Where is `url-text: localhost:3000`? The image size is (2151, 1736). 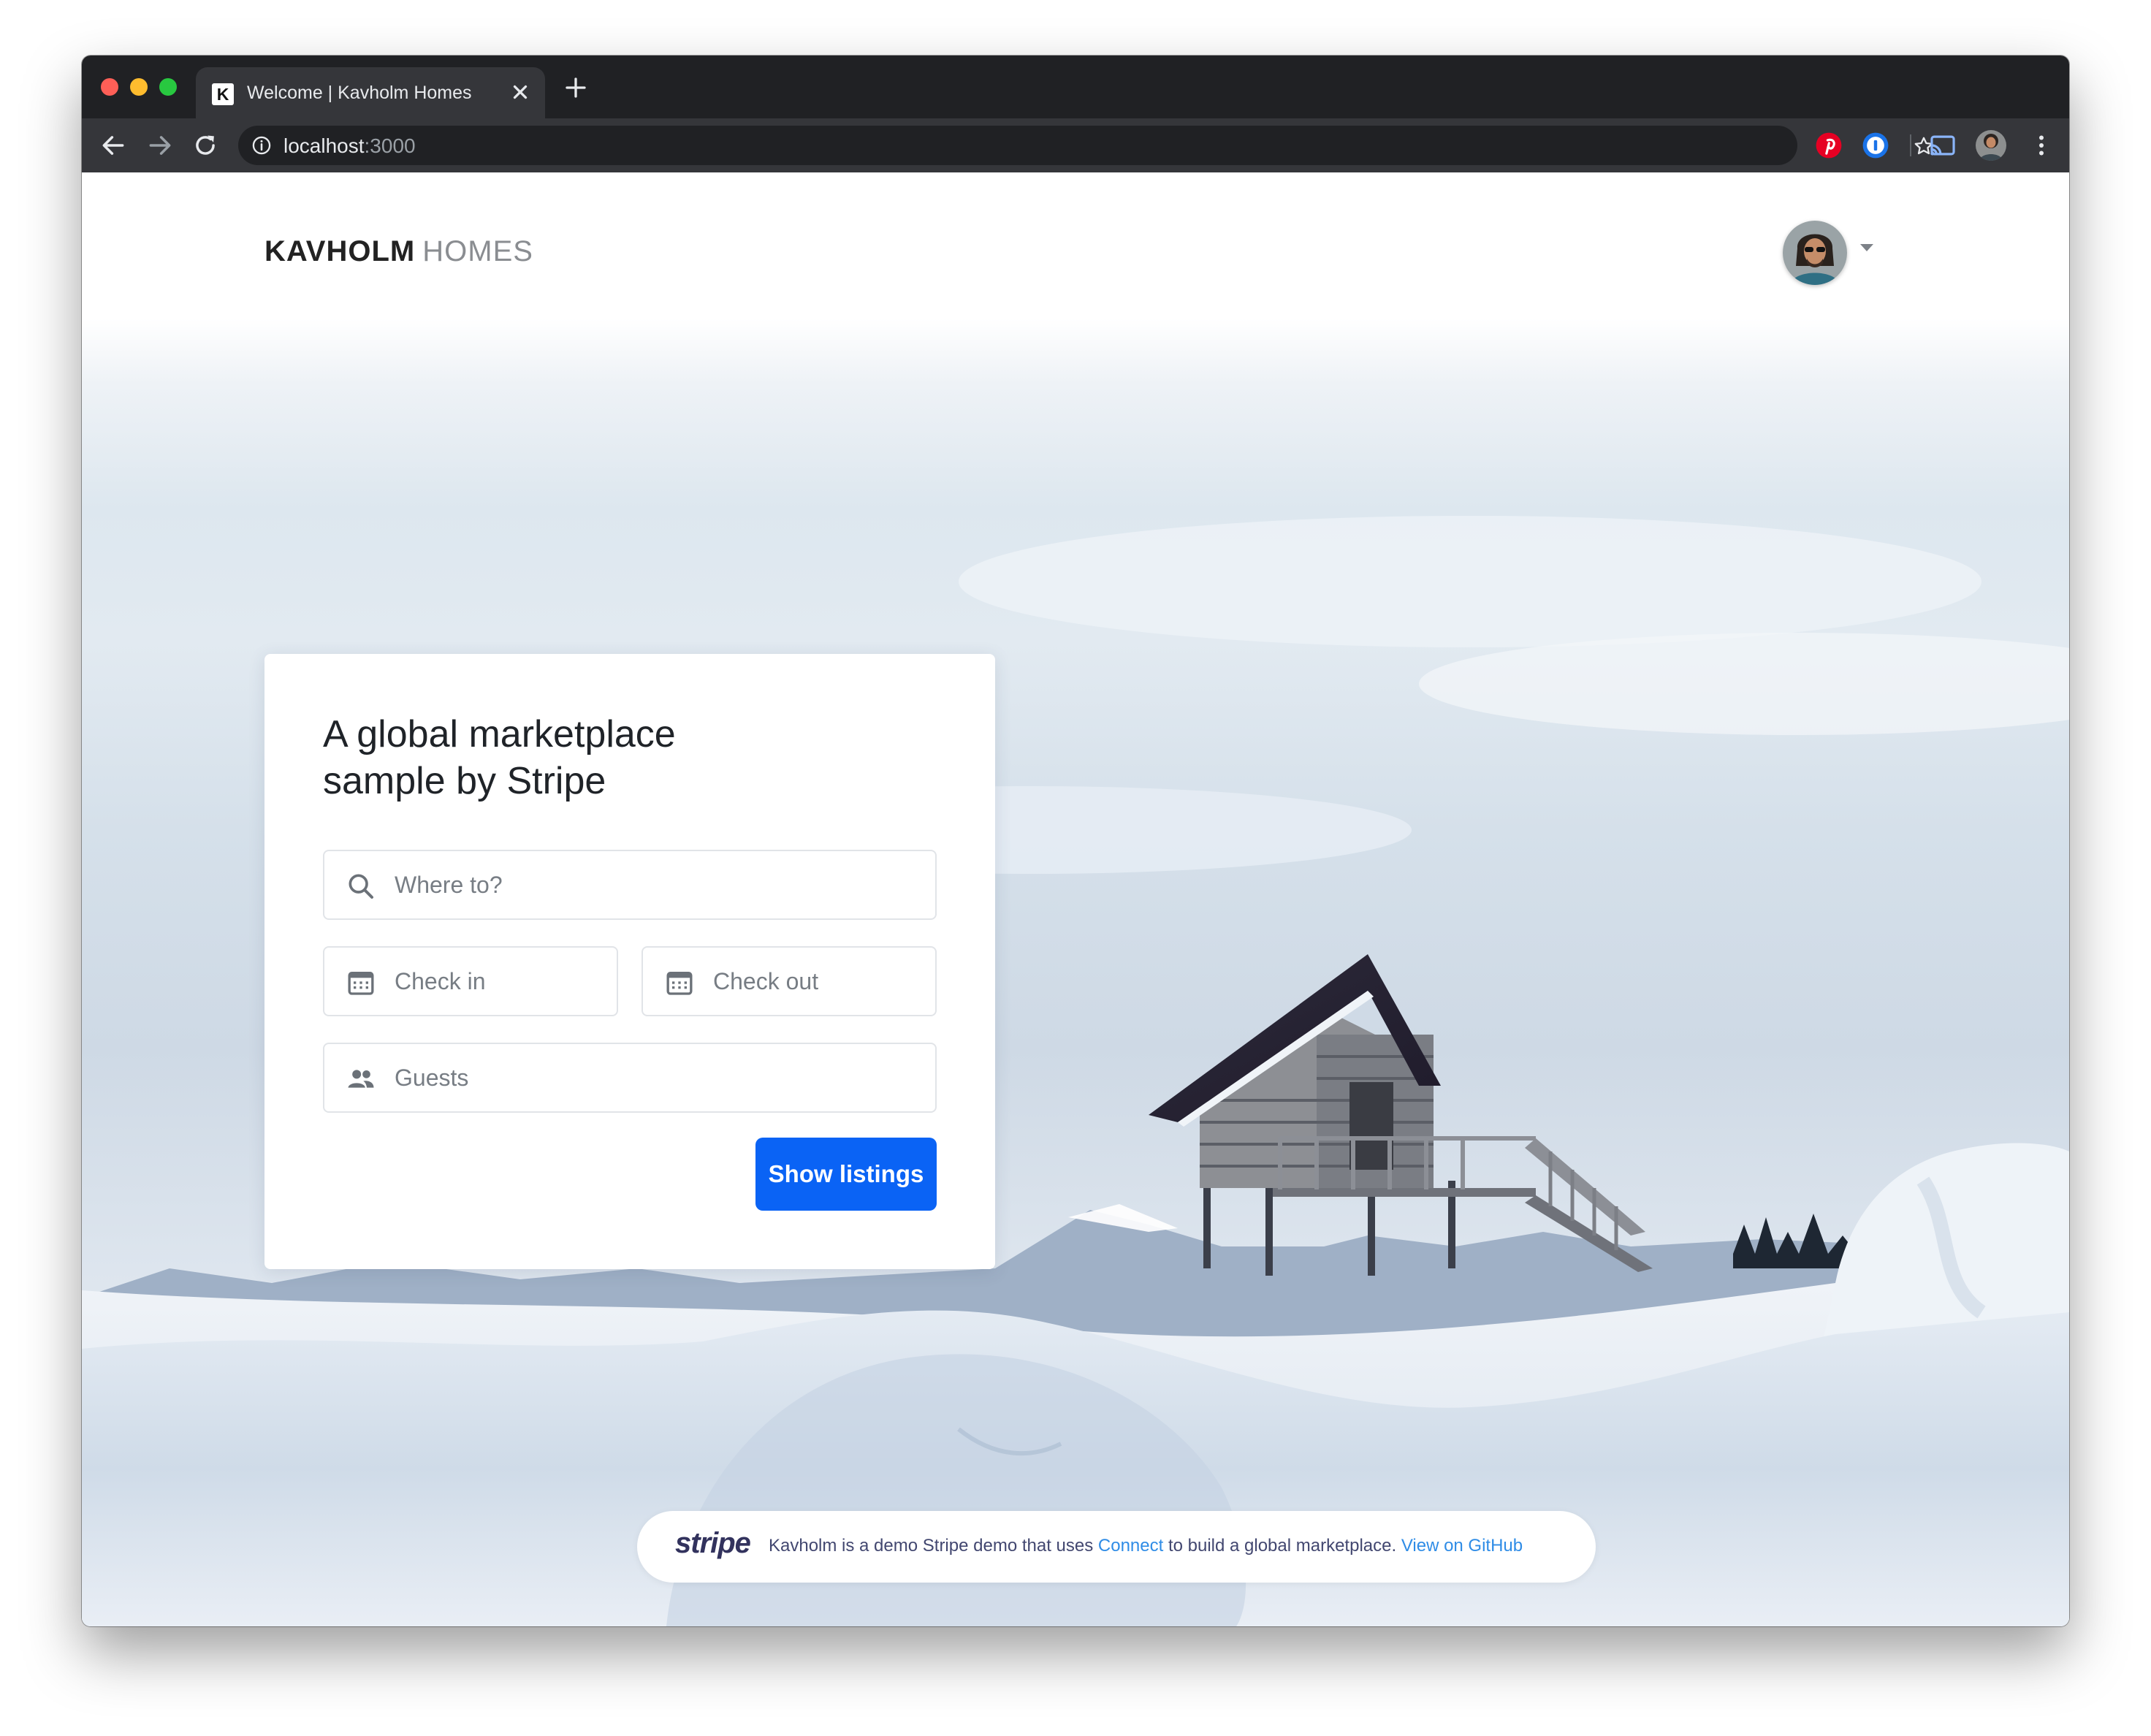
url-text: localhost:3000 is located at coordinates (349, 146).